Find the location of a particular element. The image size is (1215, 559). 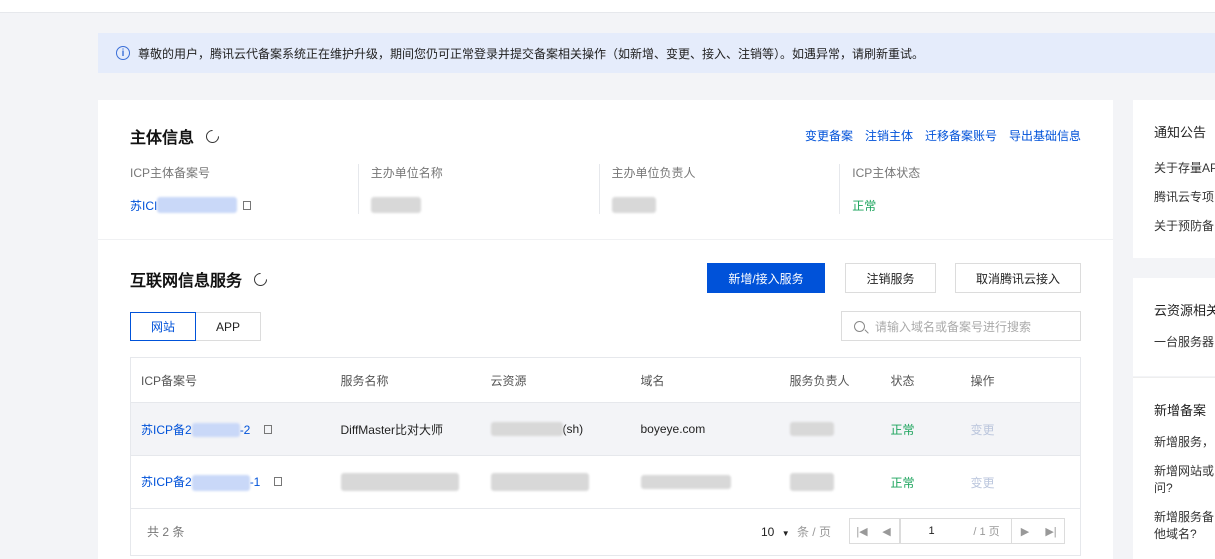

service-type-tabs: 网站 APP is located at coordinates (195, 326).